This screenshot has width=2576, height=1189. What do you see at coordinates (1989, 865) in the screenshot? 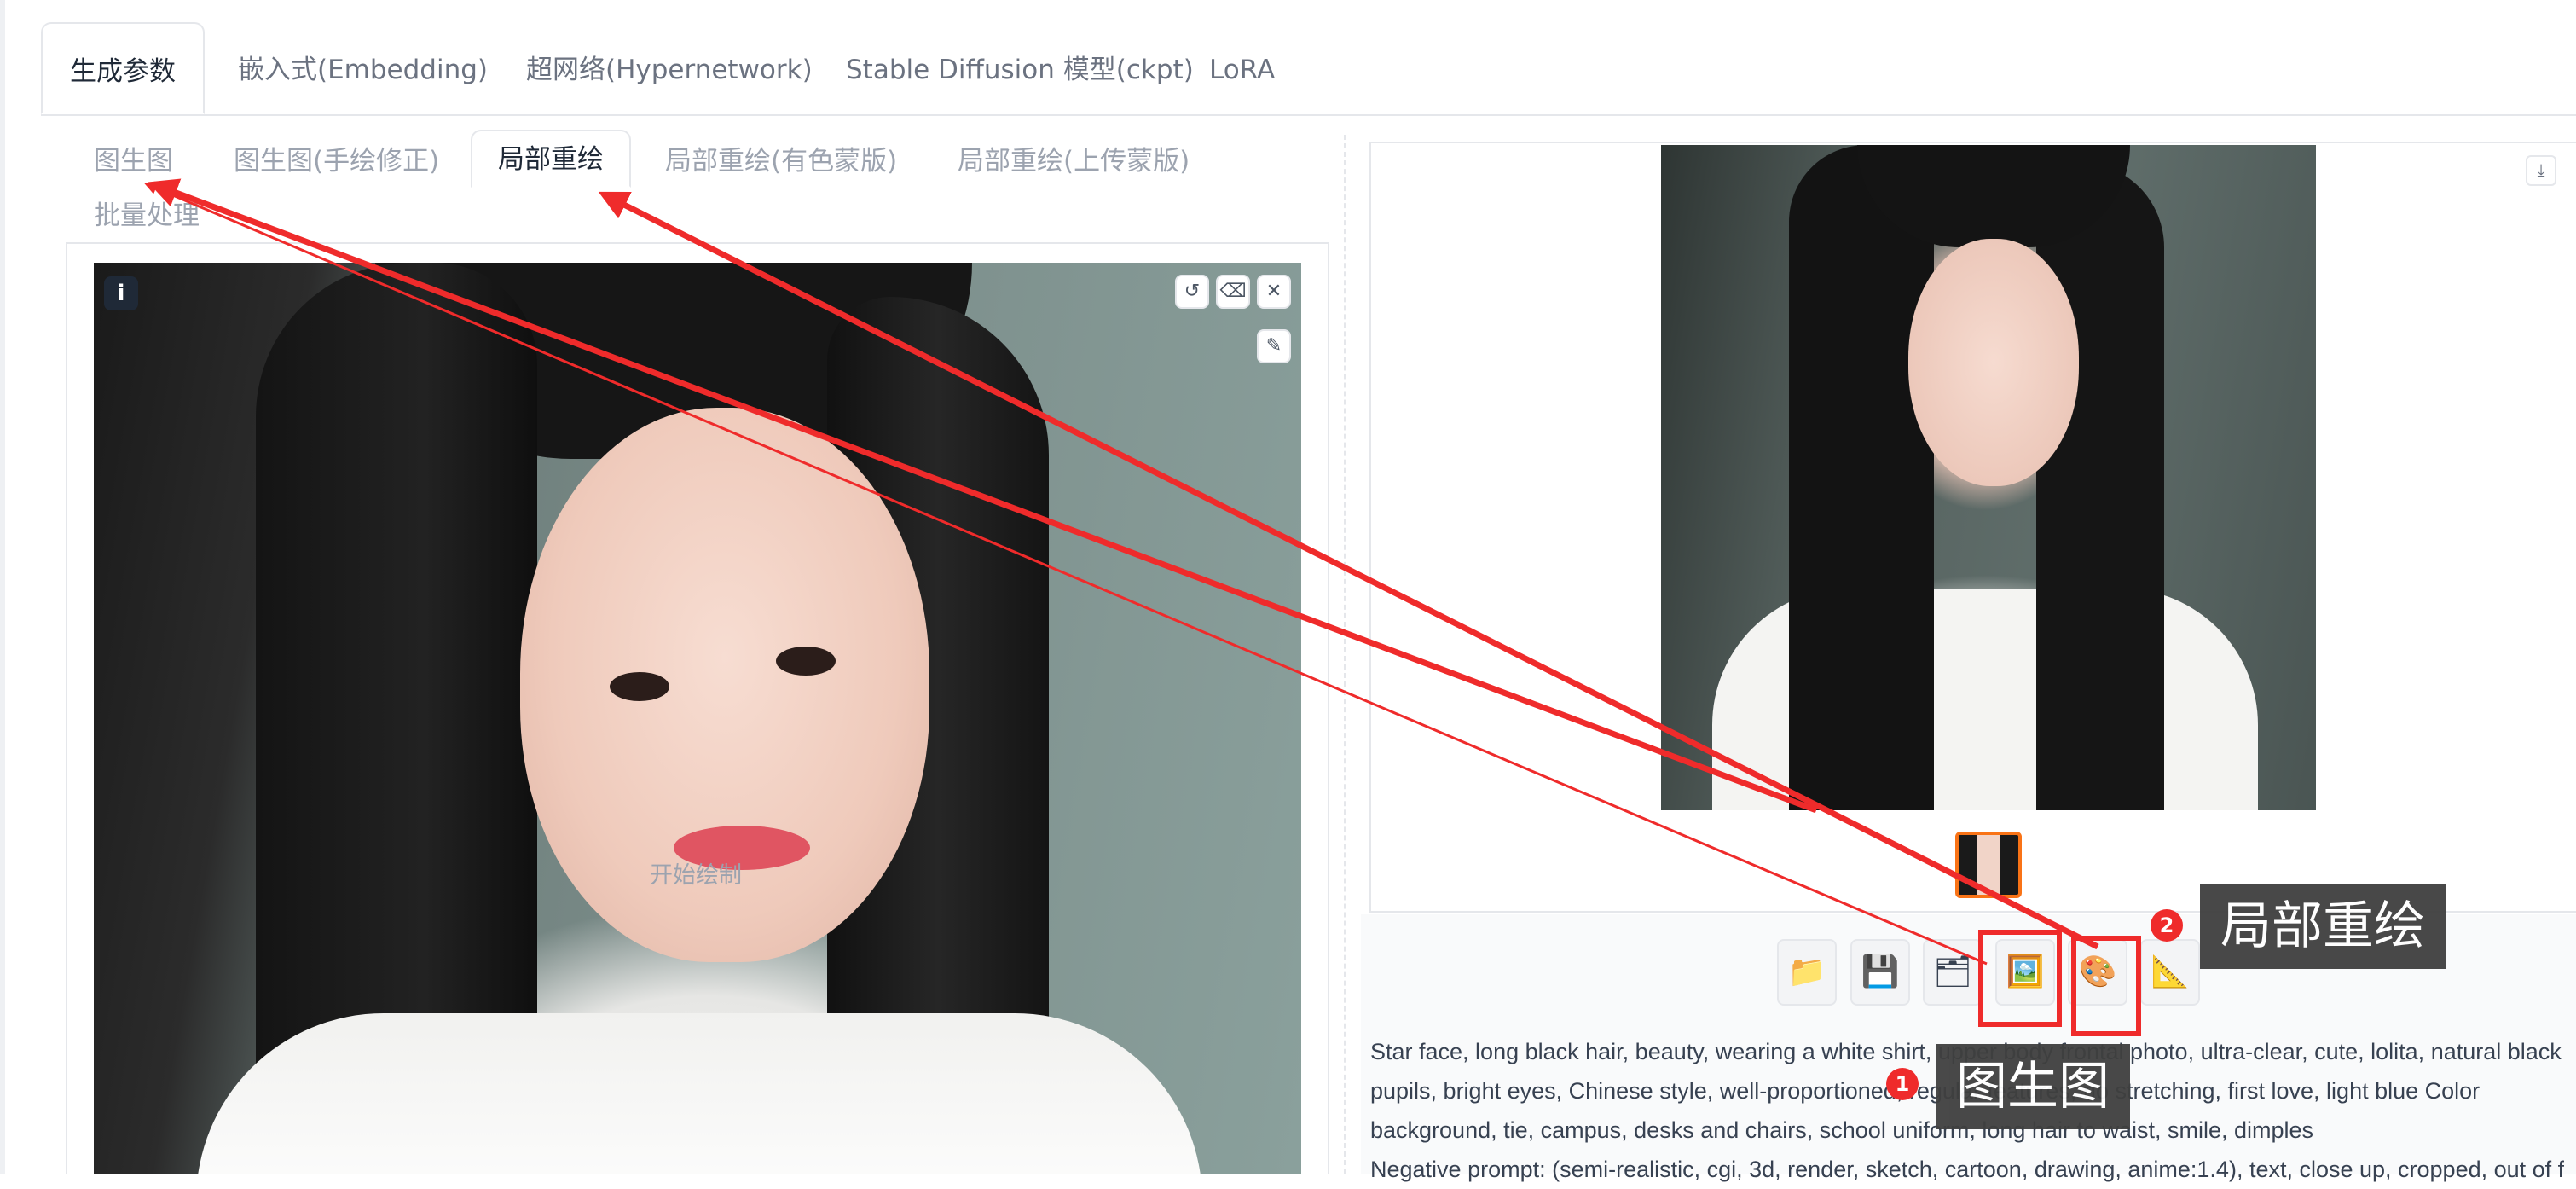
I see `gallery-thumbnail` at bounding box center [1989, 865].